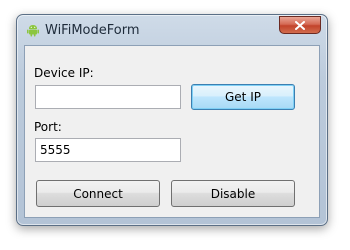 This screenshot has width=350, height=250. Describe the element at coordinates (48, 127) in the screenshot. I see `port-label: Port:` at that location.